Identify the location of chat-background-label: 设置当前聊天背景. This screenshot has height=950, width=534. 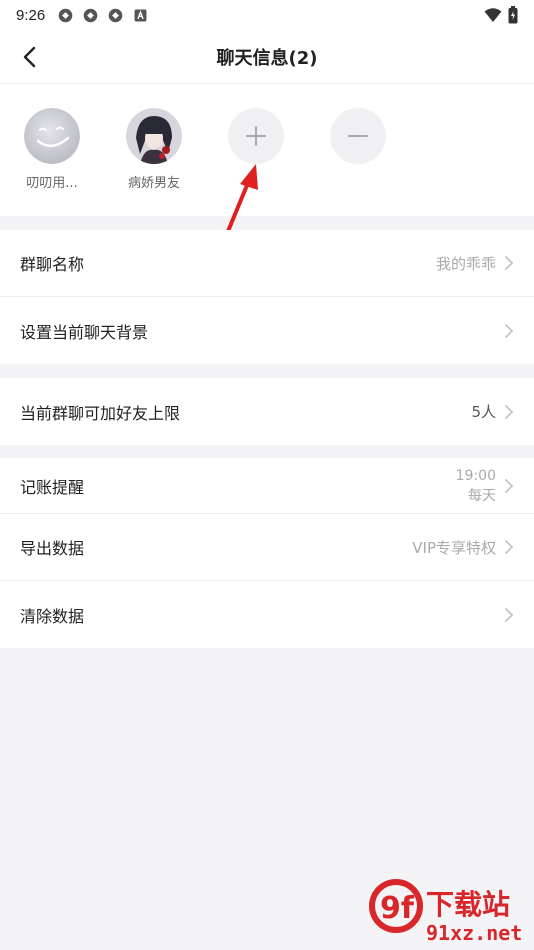
(84, 332).